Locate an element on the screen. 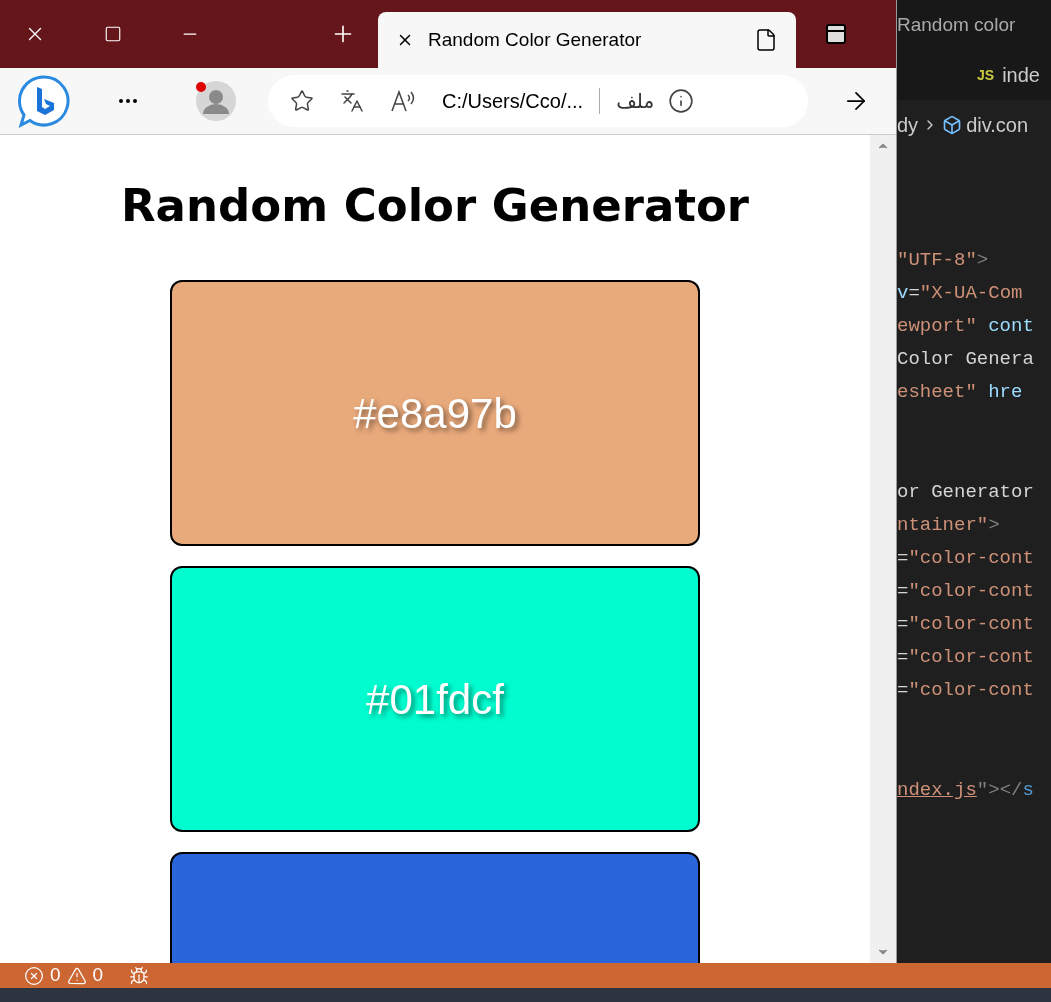 Image resolution: width=1051 pixels, height=1002 pixels. color-hex-text: #e8a97b is located at coordinates (435, 413).